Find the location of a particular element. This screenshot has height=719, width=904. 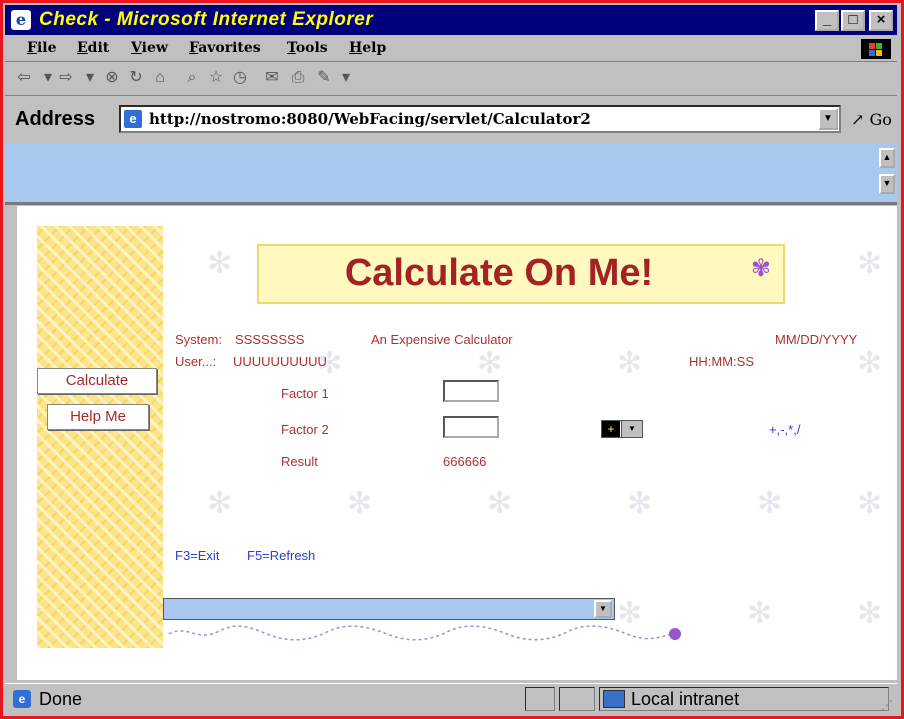

system-value: SSSSSSSS is located at coordinates (270, 339).